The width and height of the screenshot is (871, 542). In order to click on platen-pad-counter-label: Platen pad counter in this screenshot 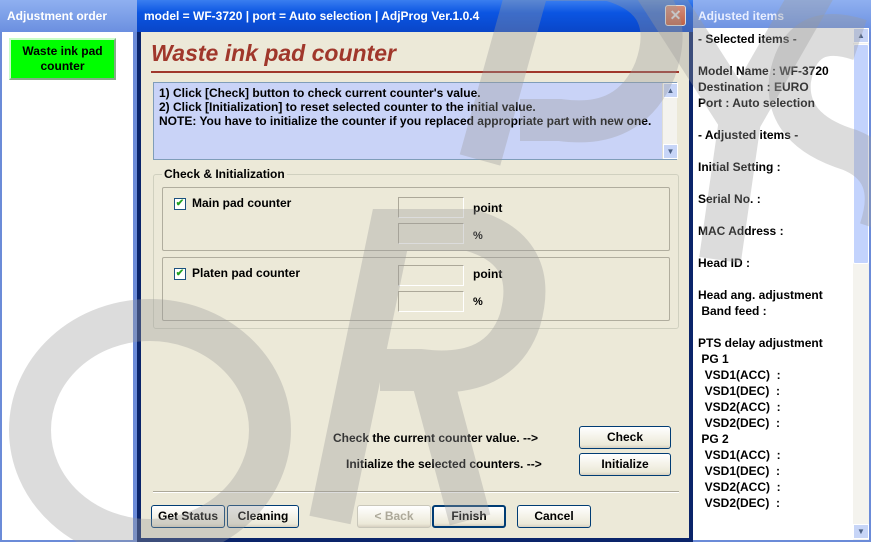, I will do `click(246, 273)`.